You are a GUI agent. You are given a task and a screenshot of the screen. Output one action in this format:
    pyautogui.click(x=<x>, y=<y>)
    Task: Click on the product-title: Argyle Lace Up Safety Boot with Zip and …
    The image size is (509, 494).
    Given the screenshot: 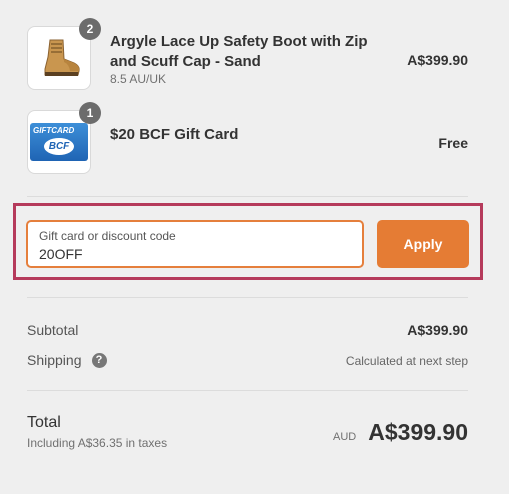 What is the action you would take?
    pyautogui.click(x=245, y=52)
    